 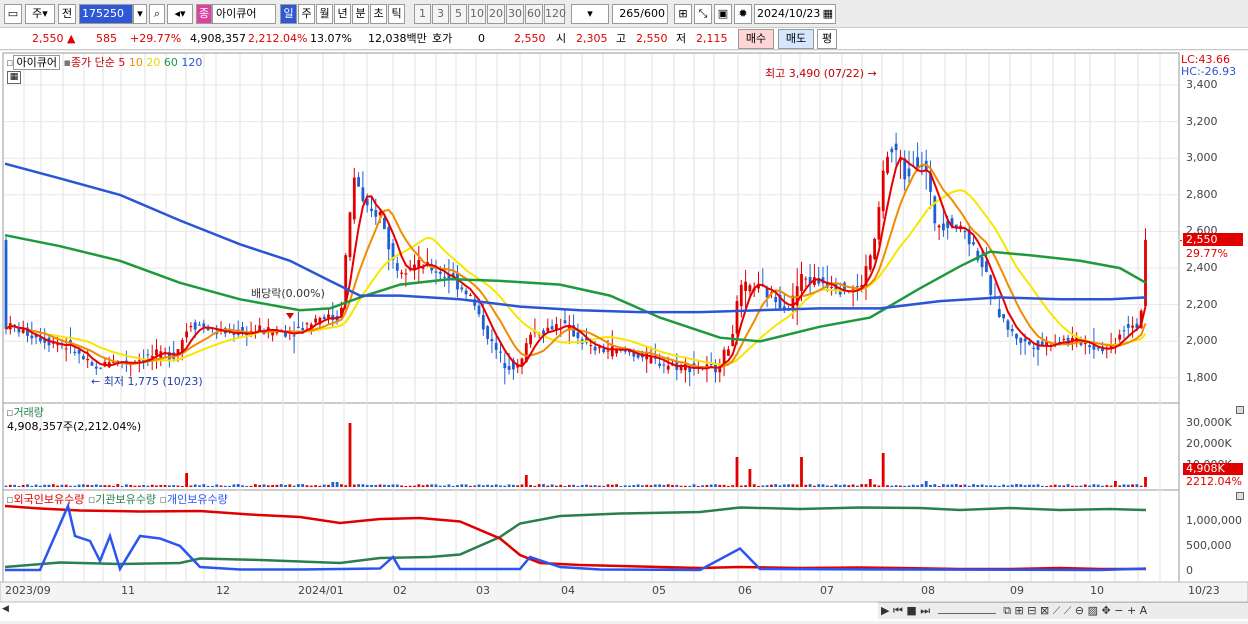 What do you see at coordinates (534, 14) in the screenshot?
I see `interval-button-6: 60` at bounding box center [534, 14].